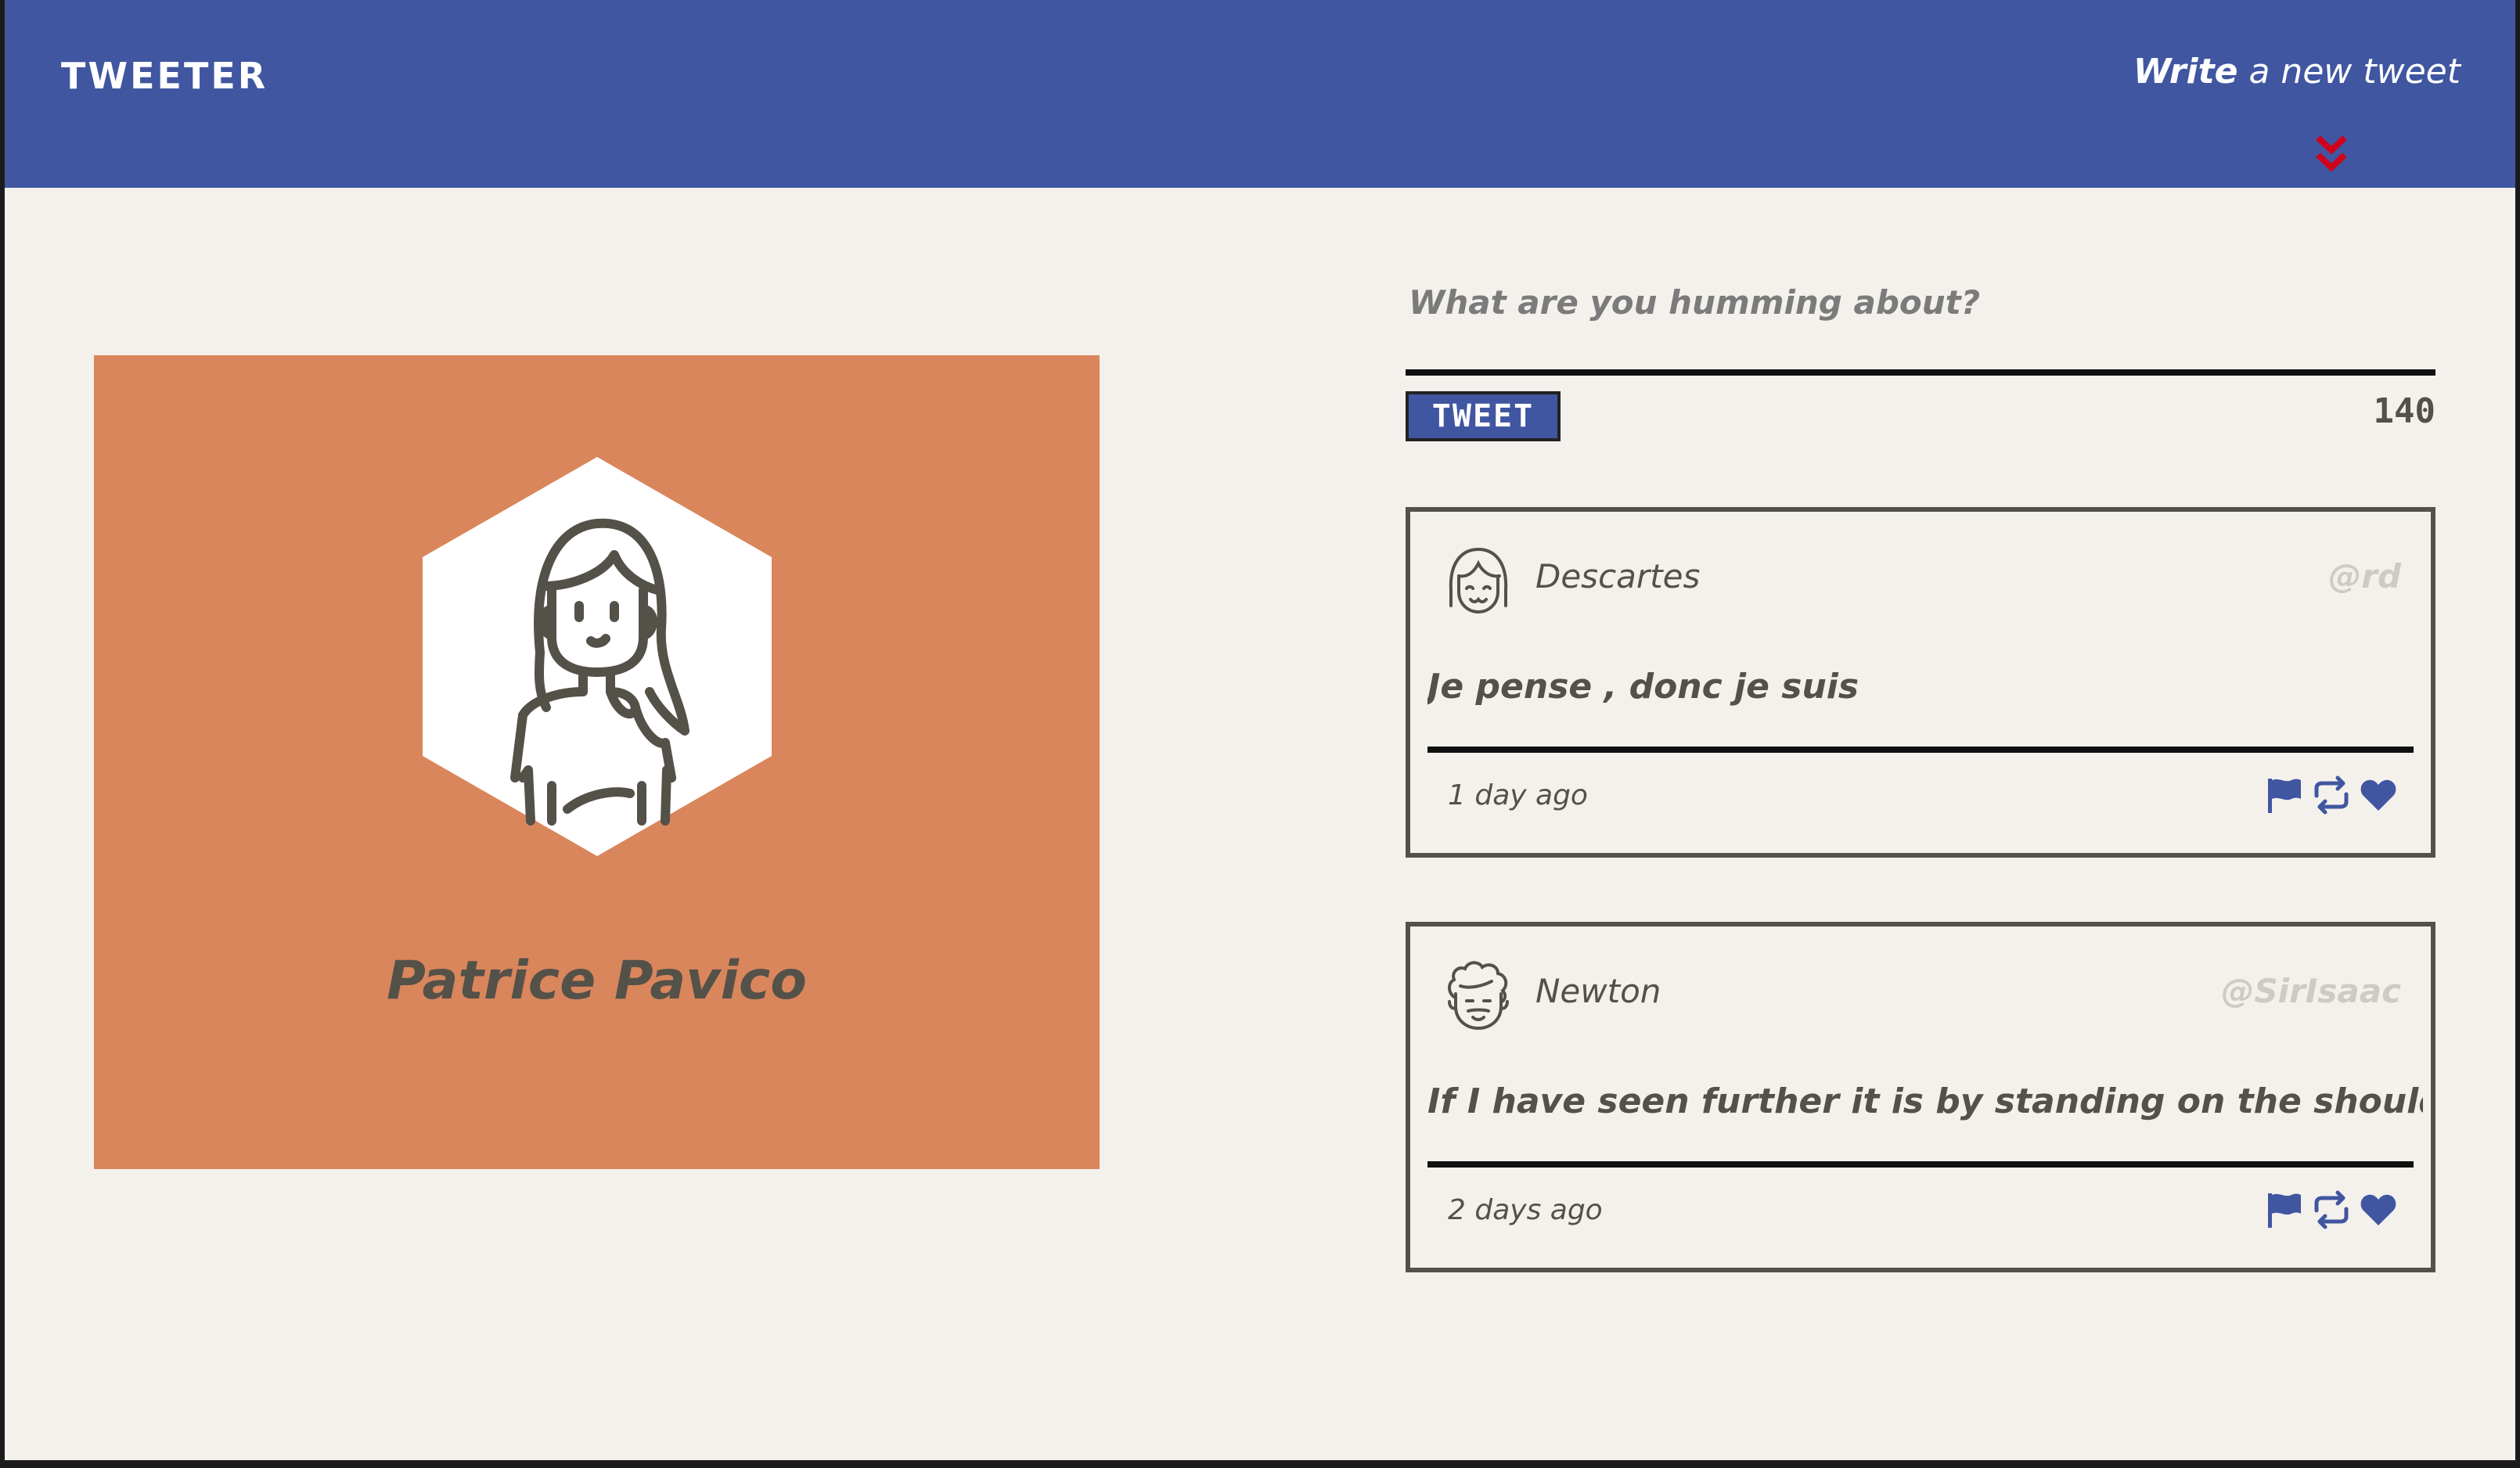 Image resolution: width=2520 pixels, height=1468 pixels. I want to click on compose-form: TWEET 140, so click(1920, 353).